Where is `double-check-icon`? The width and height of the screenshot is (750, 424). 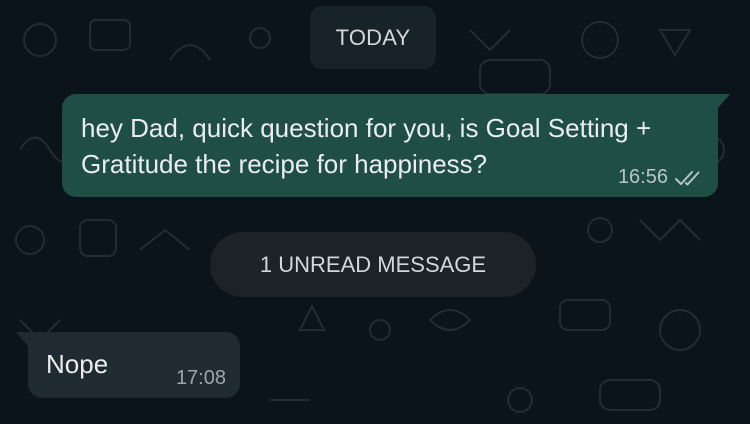 double-check-icon is located at coordinates (689, 178).